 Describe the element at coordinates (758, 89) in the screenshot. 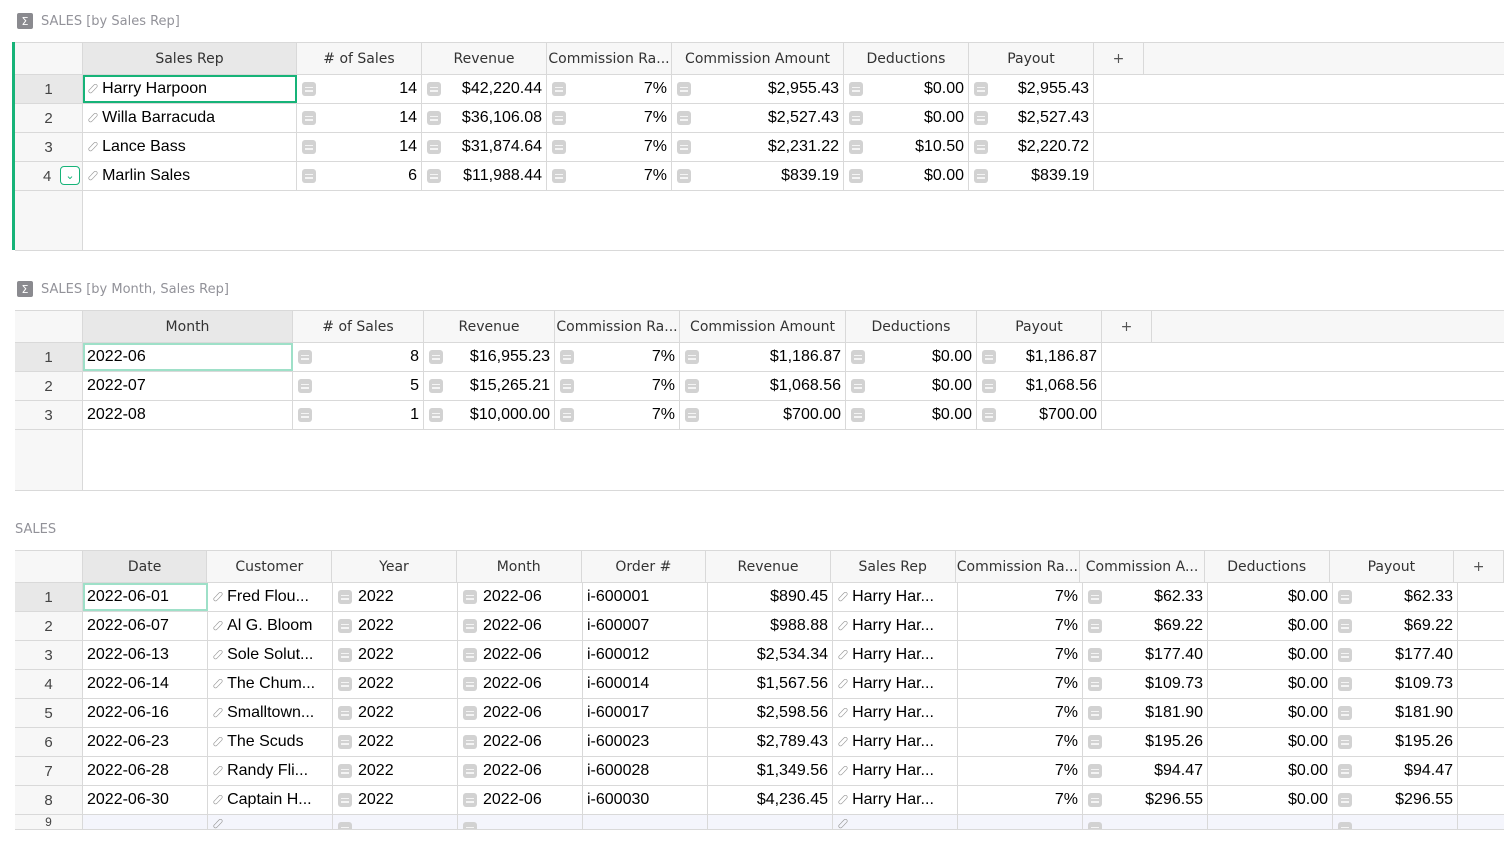

I see `cell-commission-amount: $2,955.43` at that location.